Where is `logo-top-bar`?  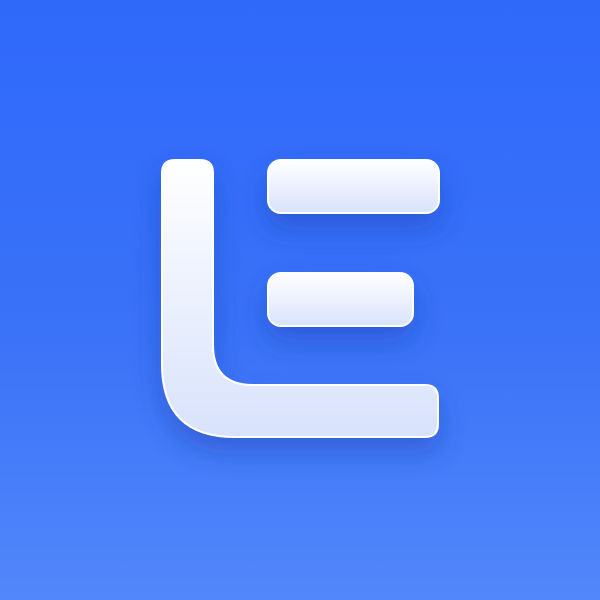 logo-top-bar is located at coordinates (353, 186).